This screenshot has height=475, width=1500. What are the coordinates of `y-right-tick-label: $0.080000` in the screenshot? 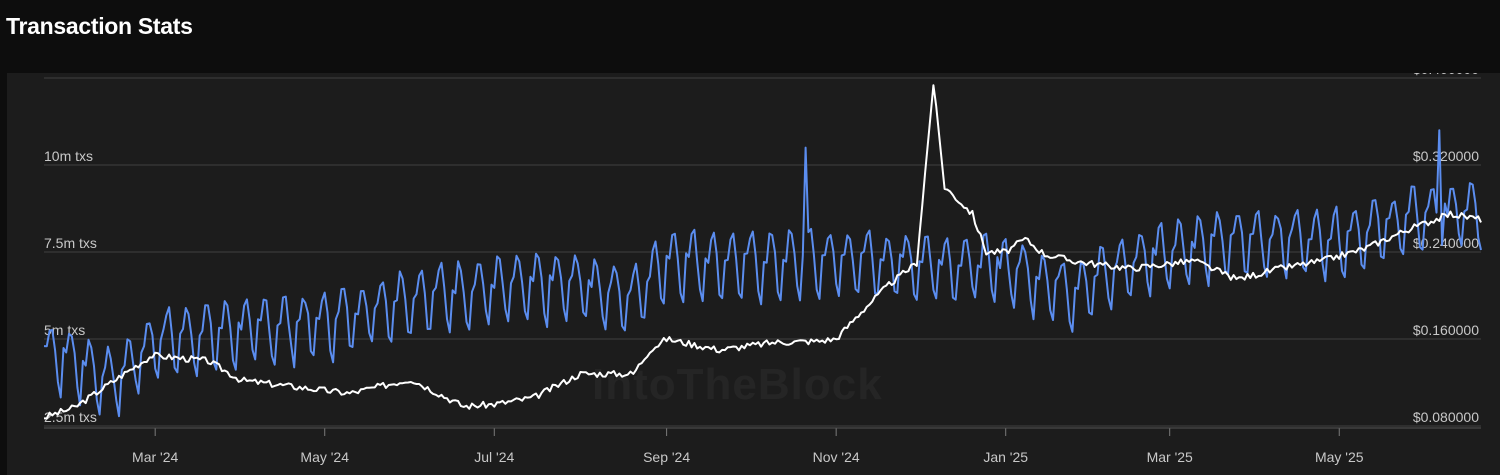 It's located at (1446, 417).